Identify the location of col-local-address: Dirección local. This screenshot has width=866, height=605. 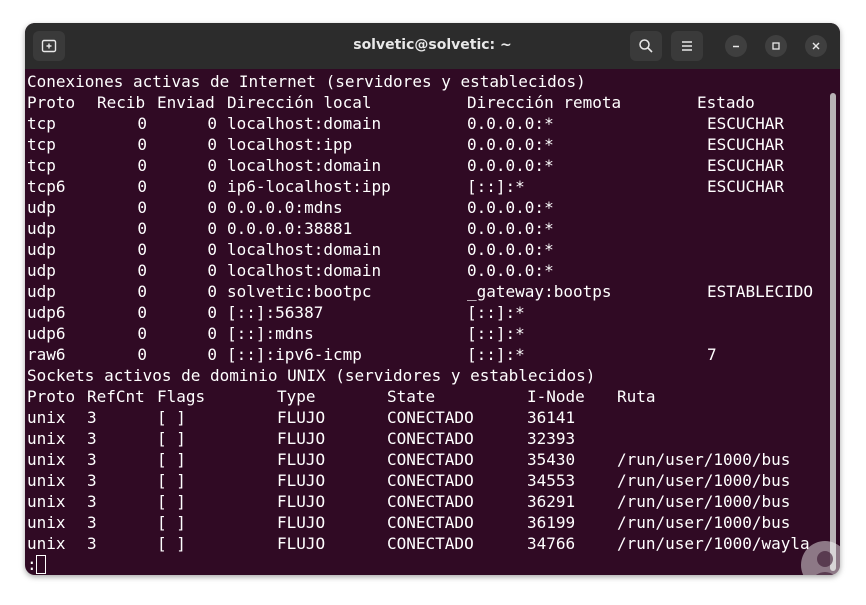
(299, 102).